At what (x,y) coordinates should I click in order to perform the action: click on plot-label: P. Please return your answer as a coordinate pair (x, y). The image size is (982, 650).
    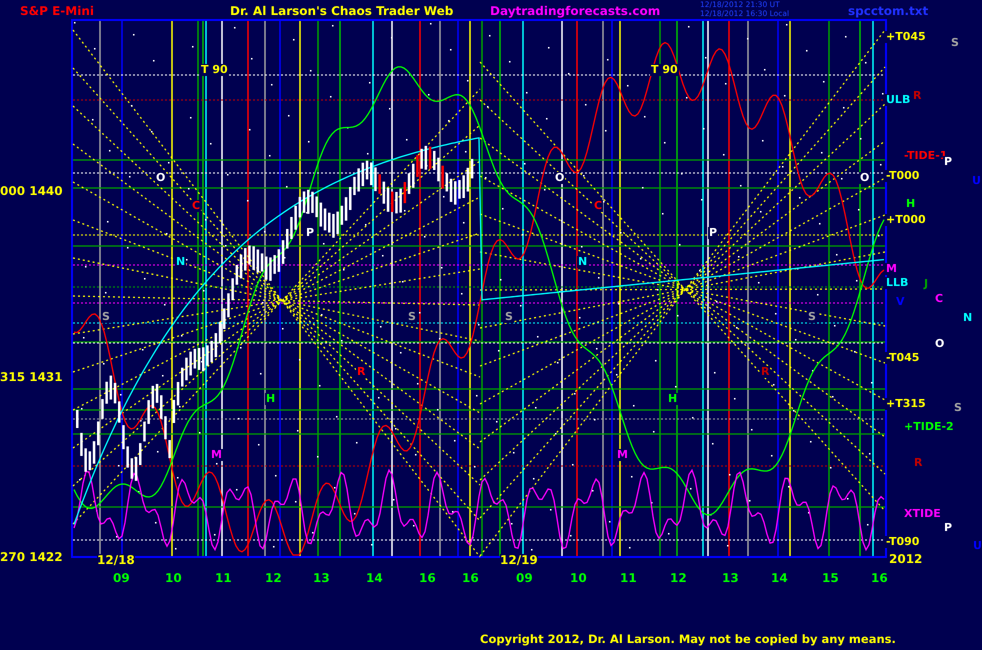
    Looking at the image, I should click on (713, 233).